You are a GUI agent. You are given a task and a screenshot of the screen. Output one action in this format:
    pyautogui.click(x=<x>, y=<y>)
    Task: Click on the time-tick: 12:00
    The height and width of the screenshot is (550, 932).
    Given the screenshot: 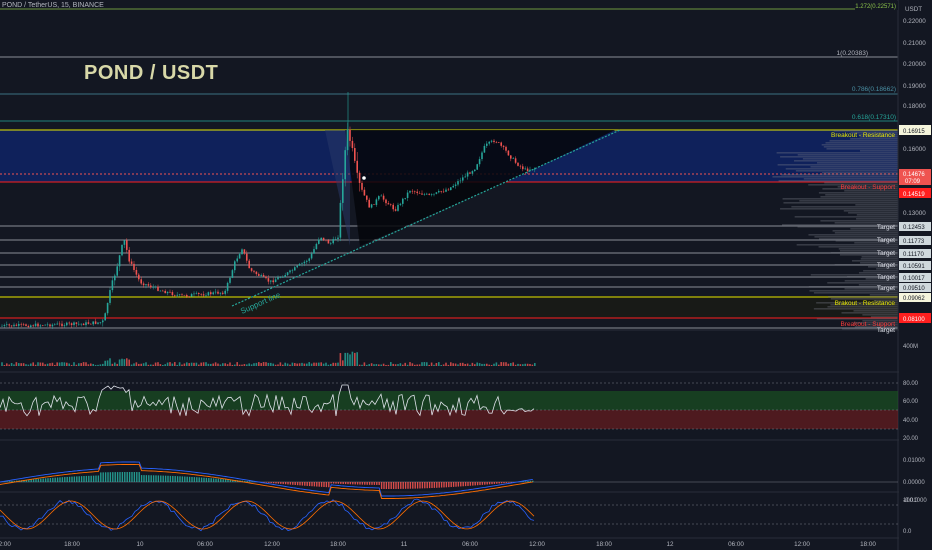 What is the action you would take?
    pyautogui.click(x=537, y=544)
    